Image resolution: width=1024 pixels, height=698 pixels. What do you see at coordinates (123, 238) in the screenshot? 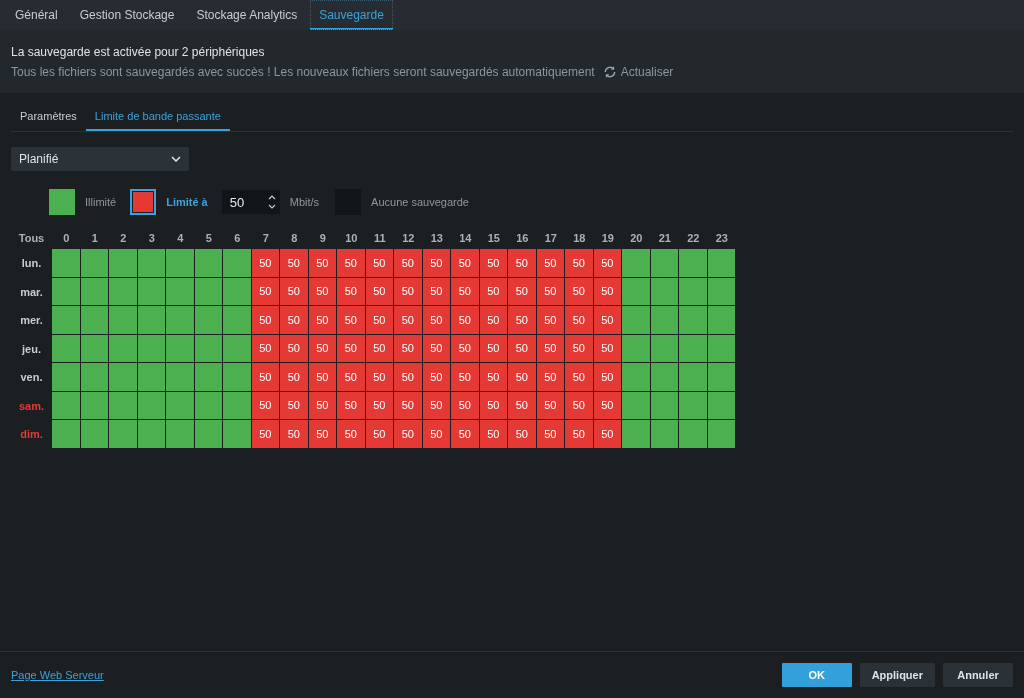
I see `hour-header: 2` at bounding box center [123, 238].